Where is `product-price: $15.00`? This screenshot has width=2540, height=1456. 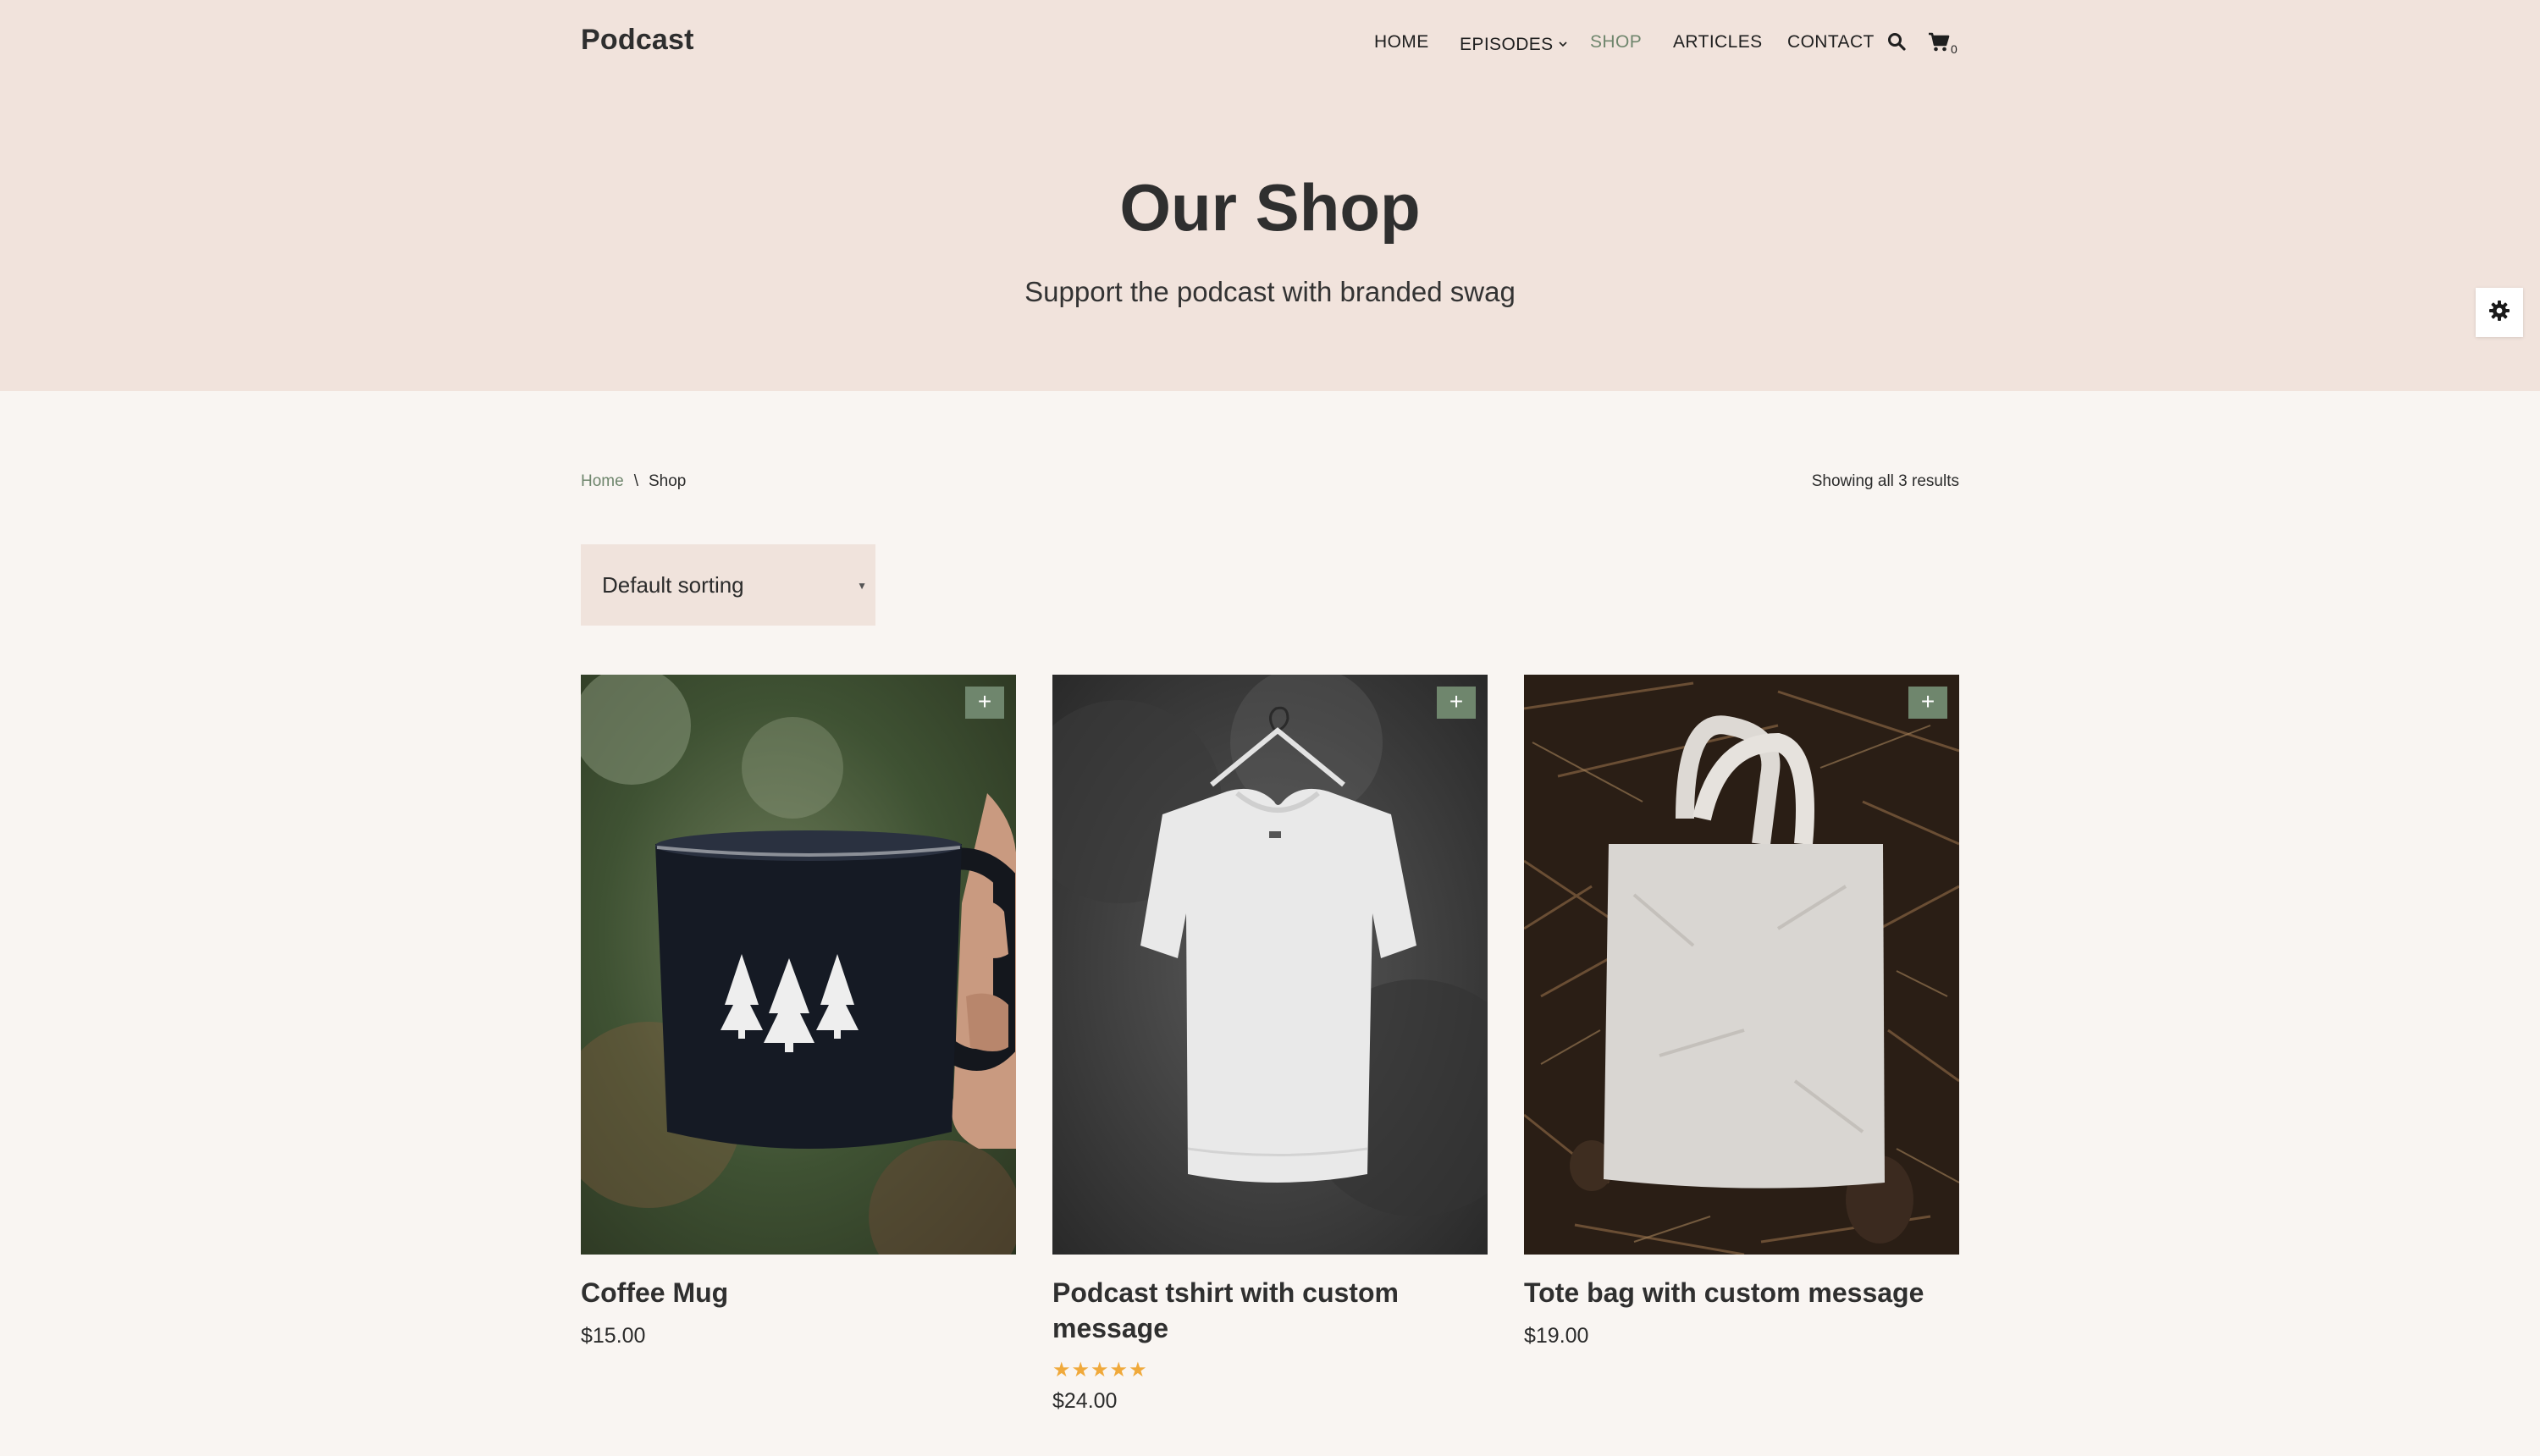 product-price: $15.00 is located at coordinates (613, 1336).